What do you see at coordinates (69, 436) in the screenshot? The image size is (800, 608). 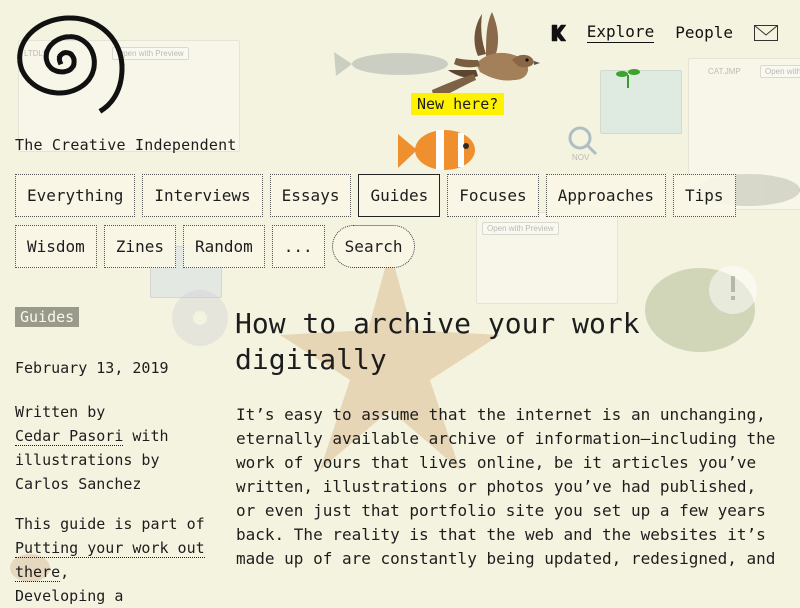 I see `author-link: Cedar Pasori` at bounding box center [69, 436].